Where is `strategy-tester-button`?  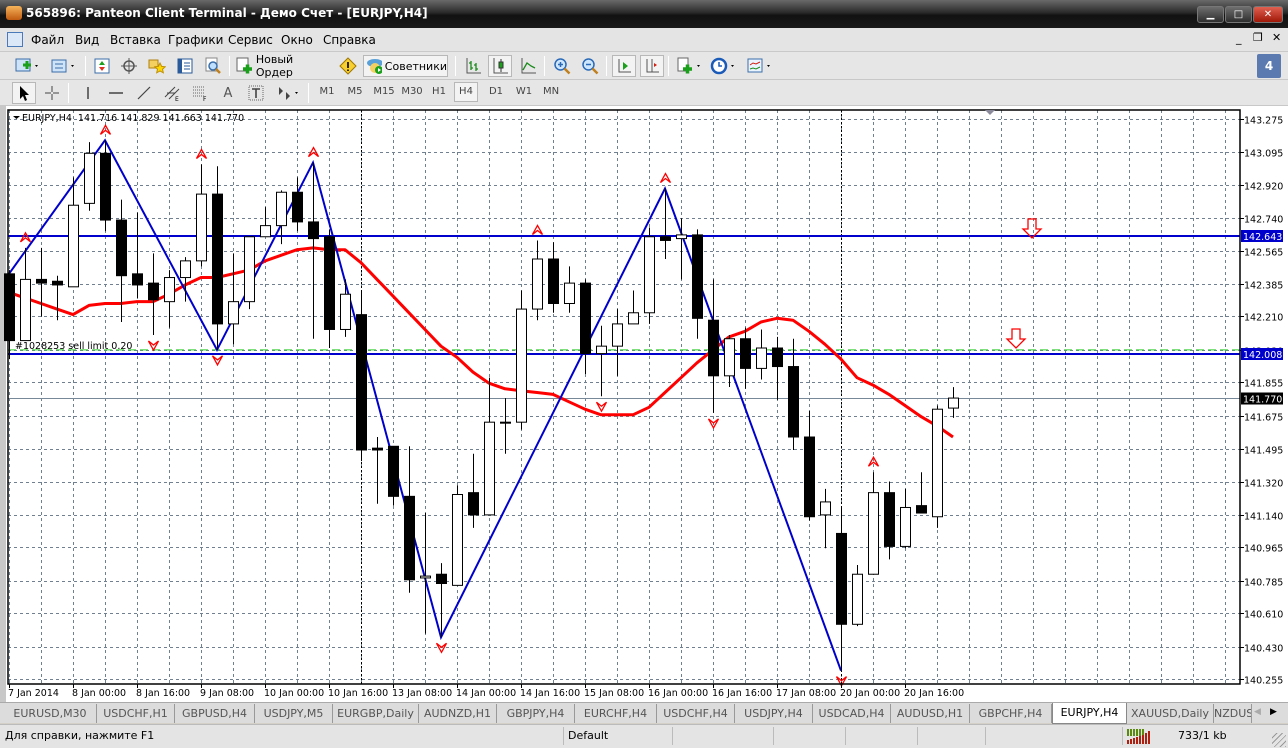 strategy-tester-button is located at coordinates (213, 66).